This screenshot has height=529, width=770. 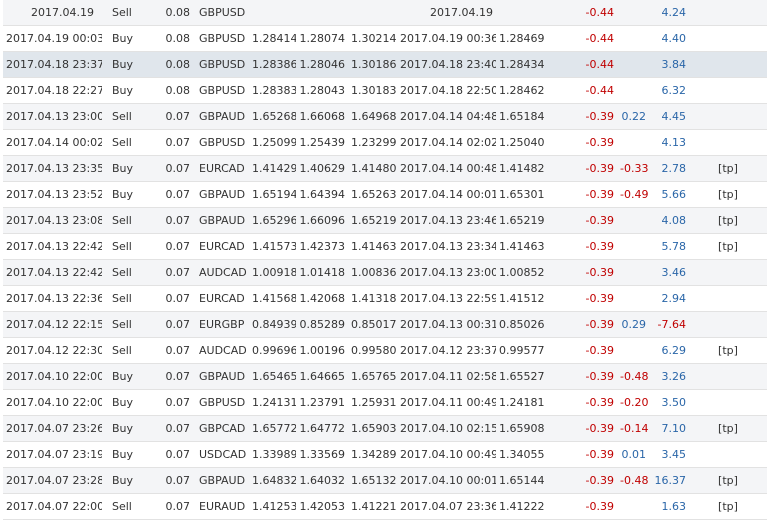 What do you see at coordinates (372, 480) in the screenshot?
I see `take-profit-cell: 1.65132` at bounding box center [372, 480].